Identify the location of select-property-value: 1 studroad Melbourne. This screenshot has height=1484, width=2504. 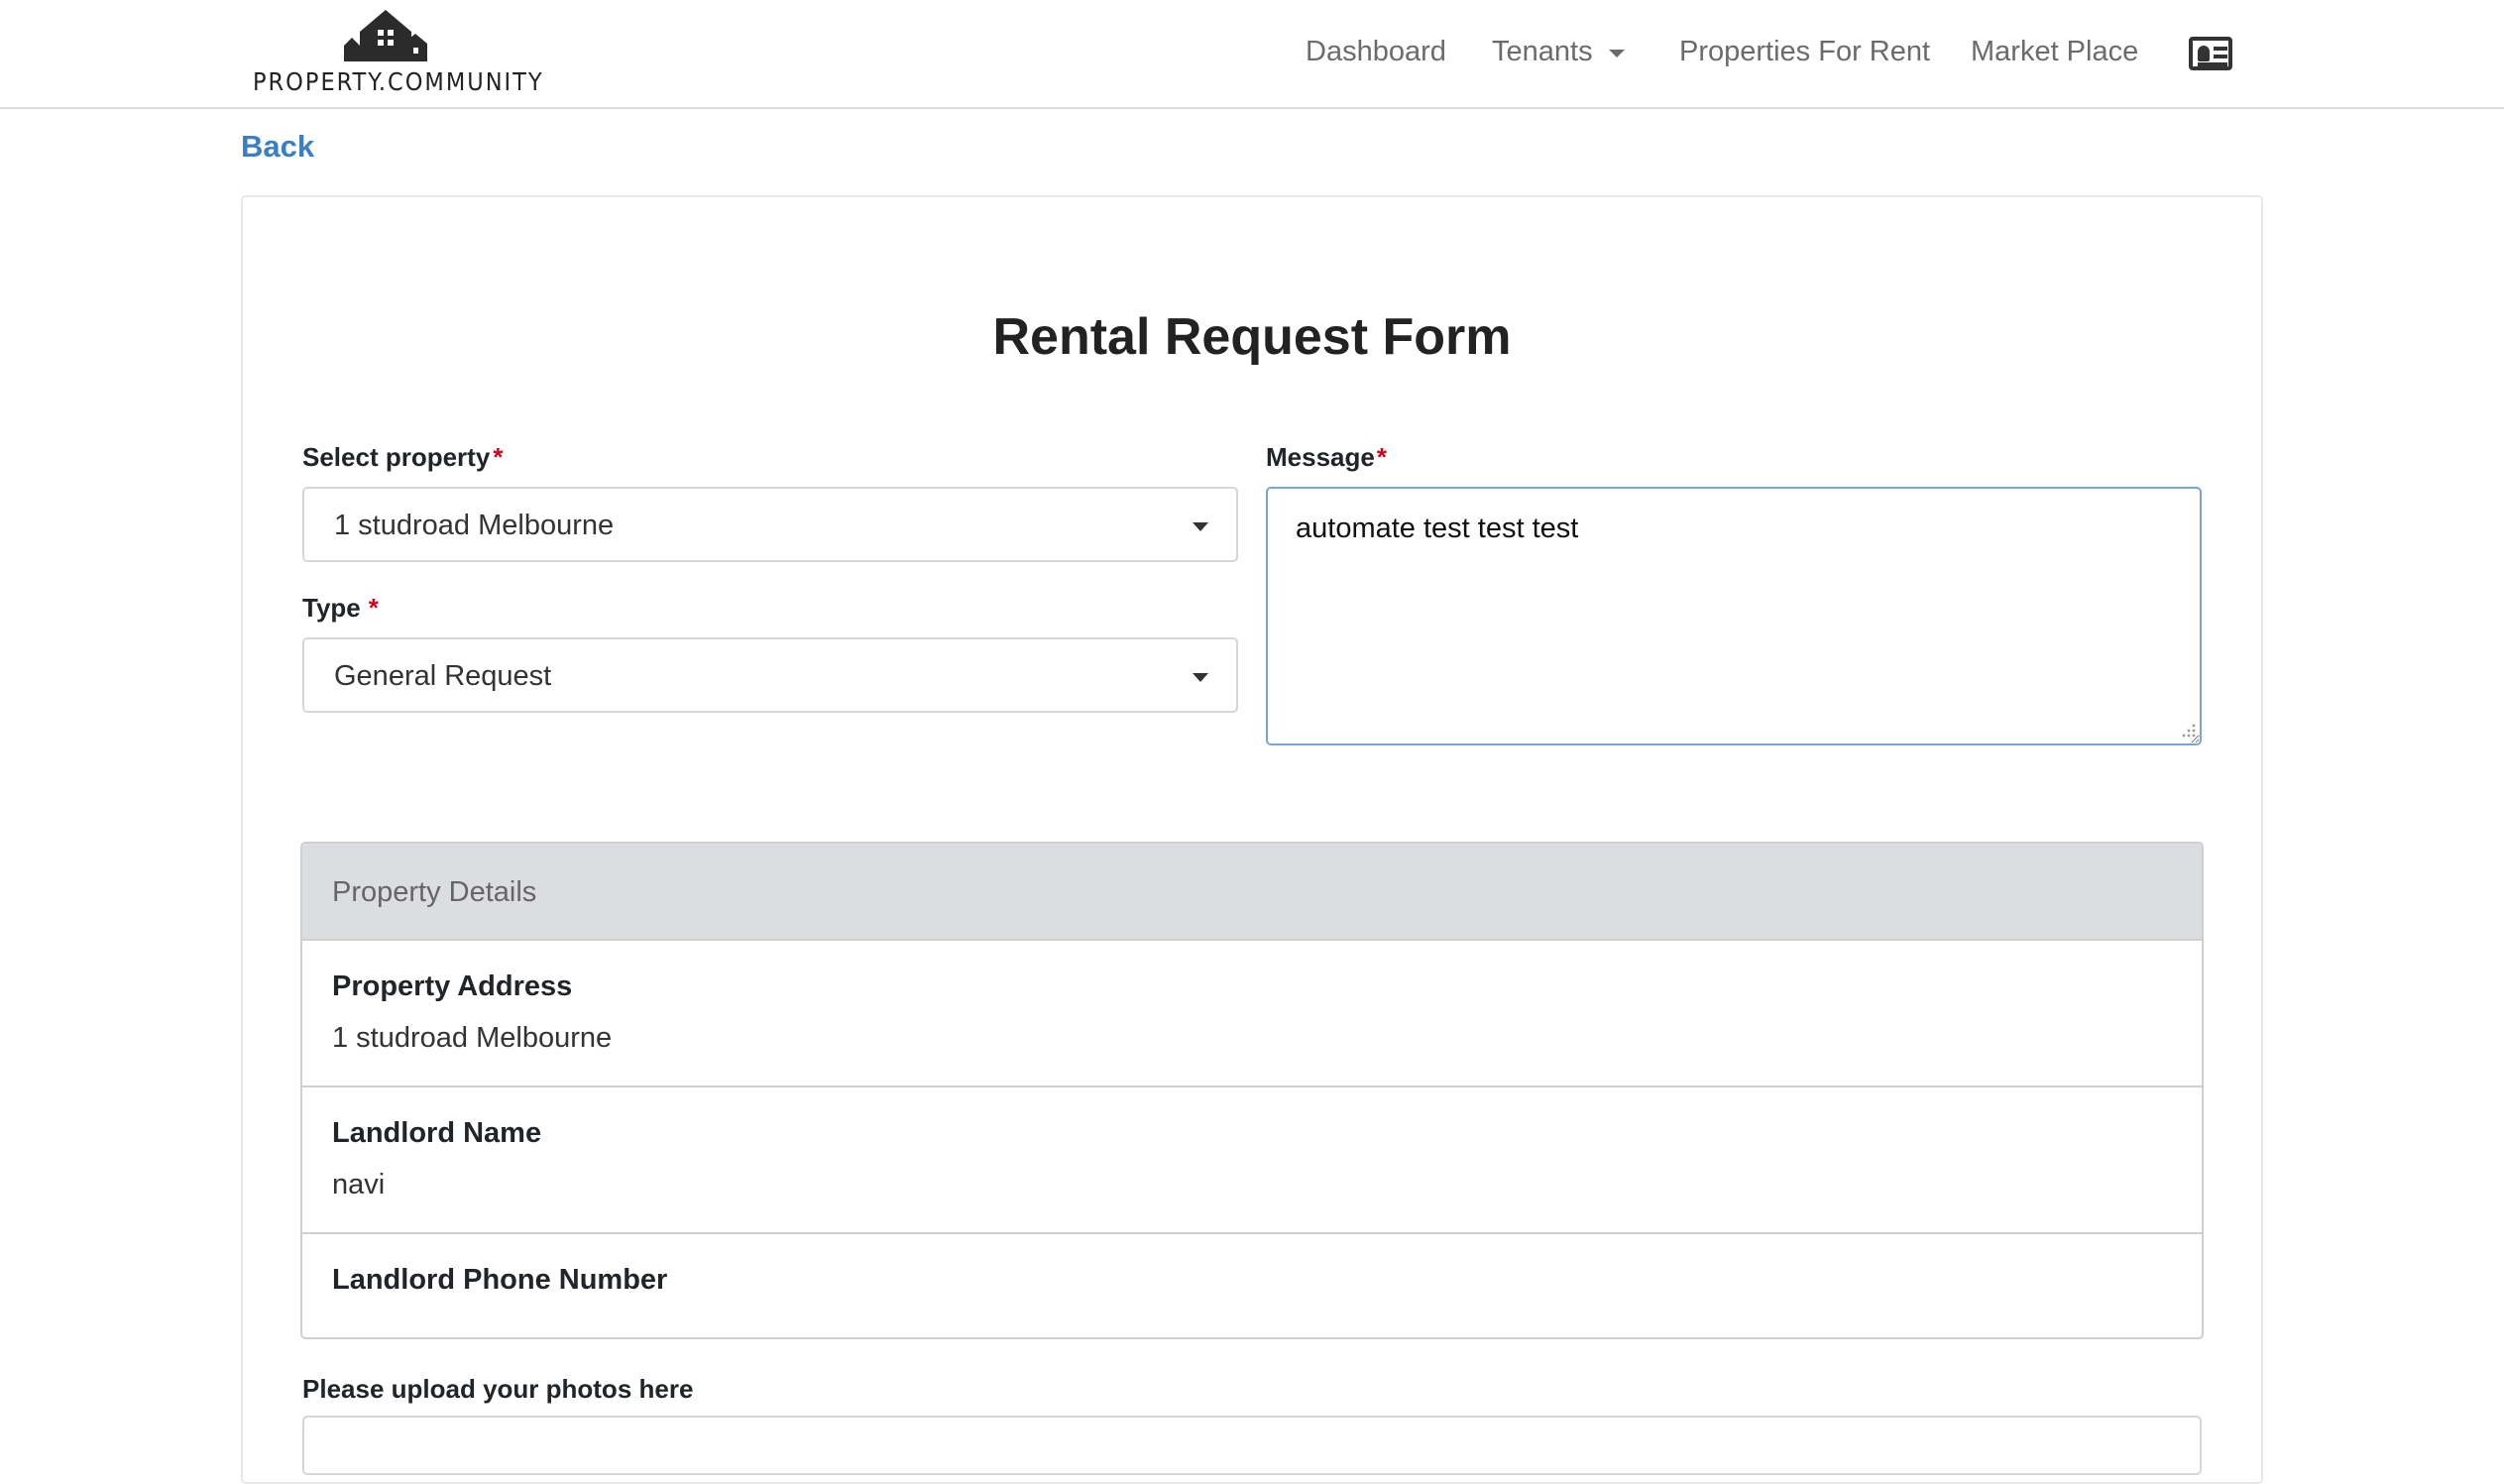
(474, 525).